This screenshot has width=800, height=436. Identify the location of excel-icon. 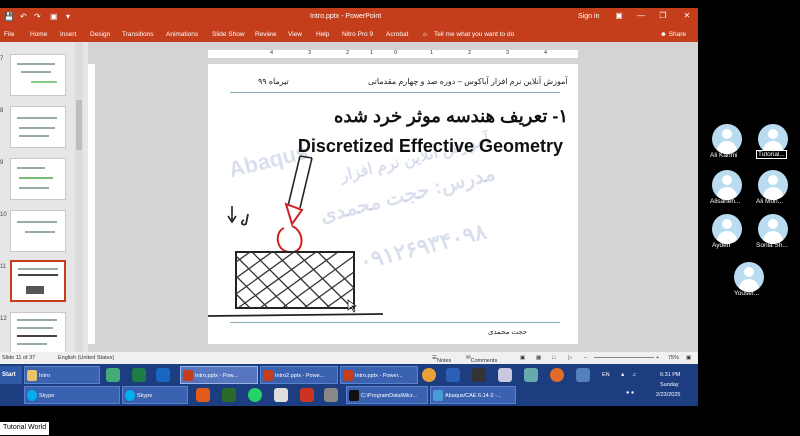
(139, 375).